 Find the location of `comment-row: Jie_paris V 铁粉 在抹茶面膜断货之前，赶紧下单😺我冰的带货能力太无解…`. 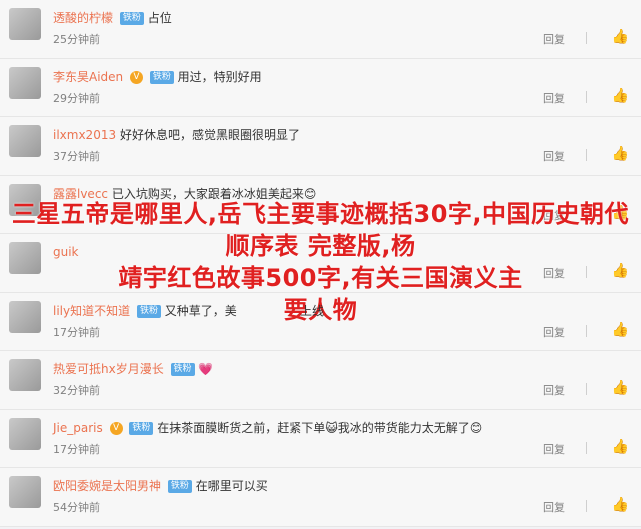

comment-row: Jie_paris V 铁粉 在抹茶面膜断货之前，赶紧下单😺我冰的带货能力太无解… is located at coordinates (320, 438).